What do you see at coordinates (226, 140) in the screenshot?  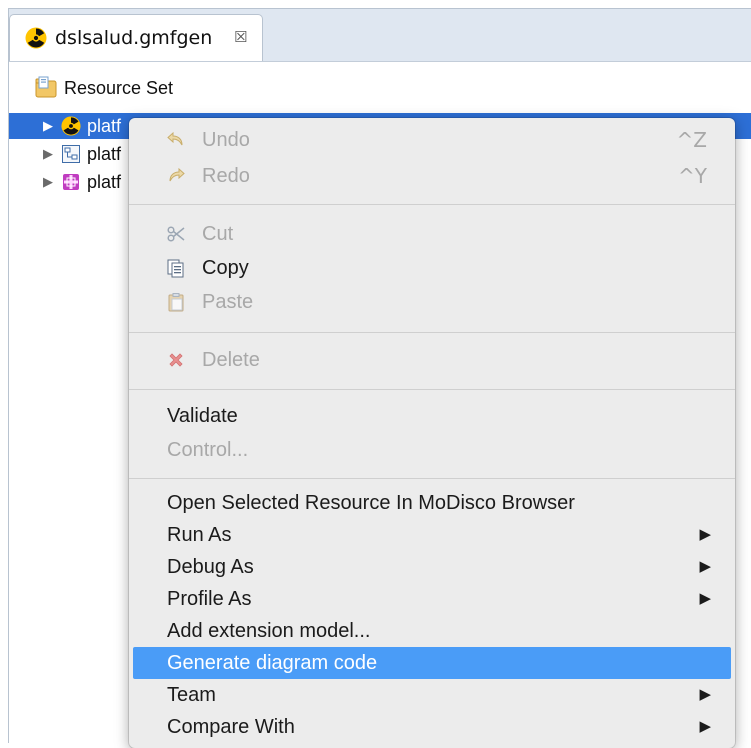 I see `menu-undo-label: Undo` at bounding box center [226, 140].